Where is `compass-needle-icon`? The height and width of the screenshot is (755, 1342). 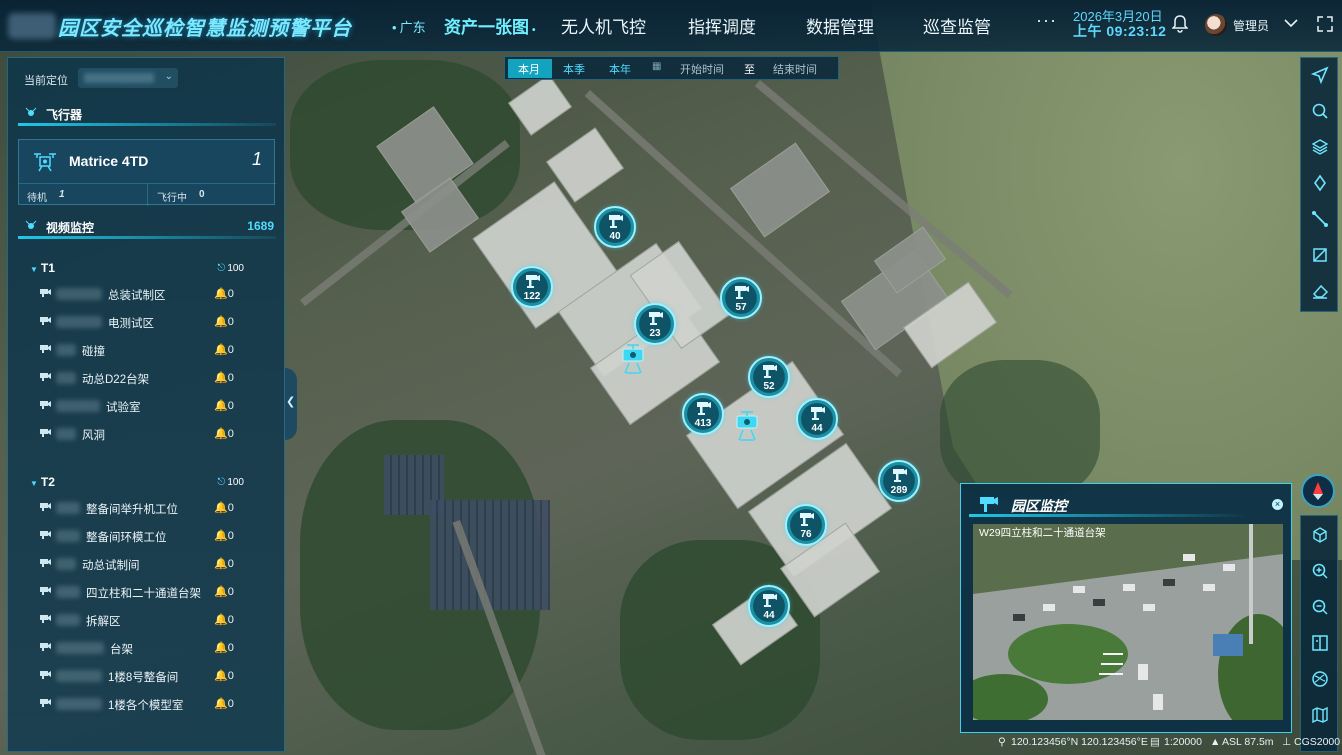
compass-needle-icon is located at coordinates (1318, 491).